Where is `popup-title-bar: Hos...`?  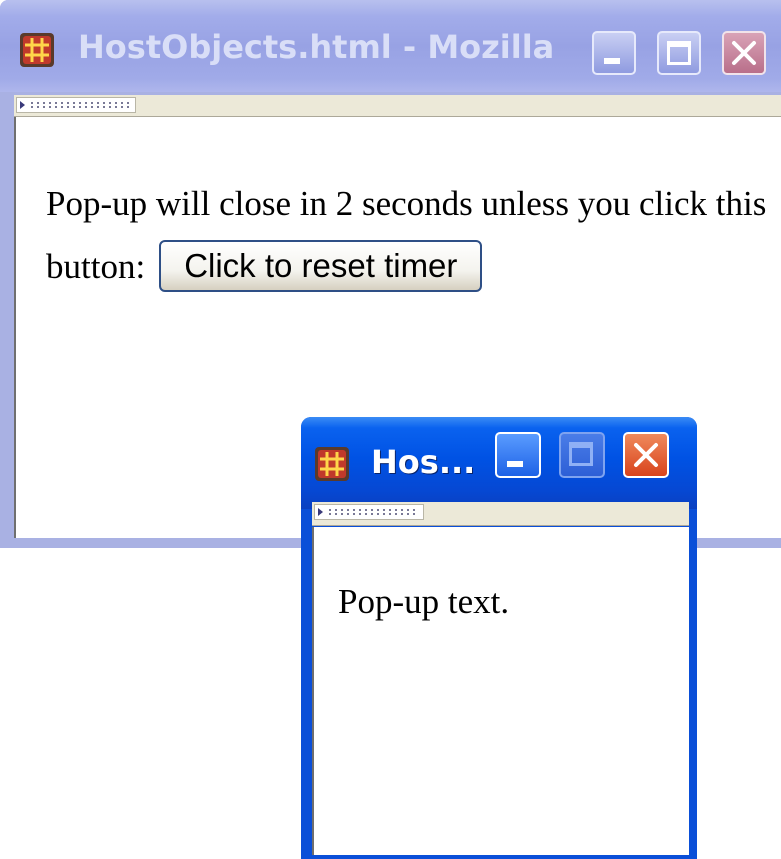
popup-title-bar: Hos... is located at coordinates (499, 463).